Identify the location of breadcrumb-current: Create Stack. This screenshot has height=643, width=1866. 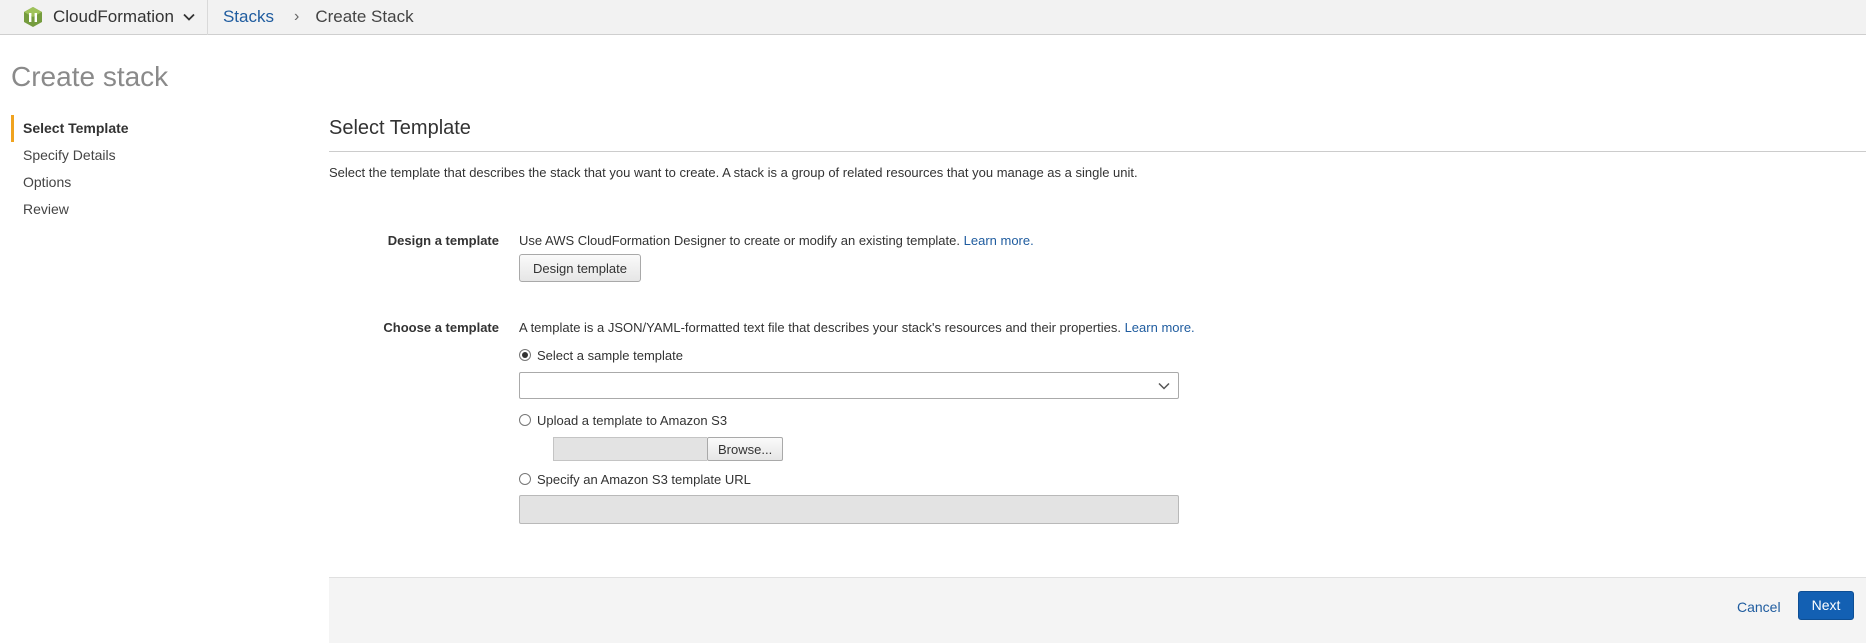
(364, 16).